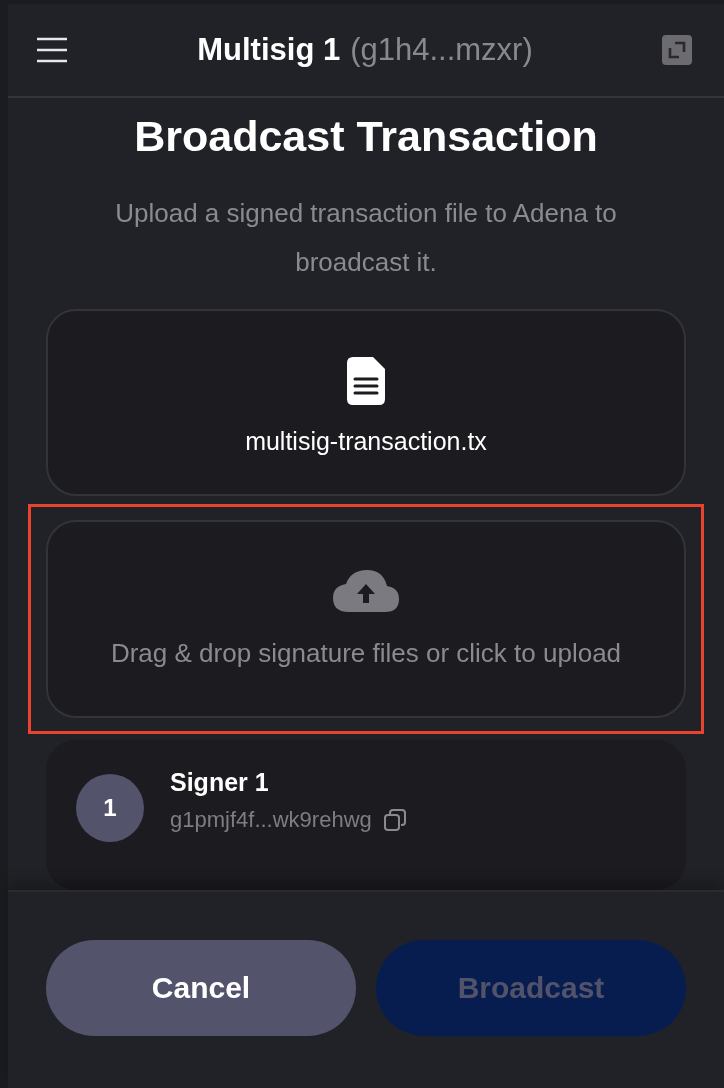  What do you see at coordinates (394, 820) in the screenshot?
I see `copy-icon` at bounding box center [394, 820].